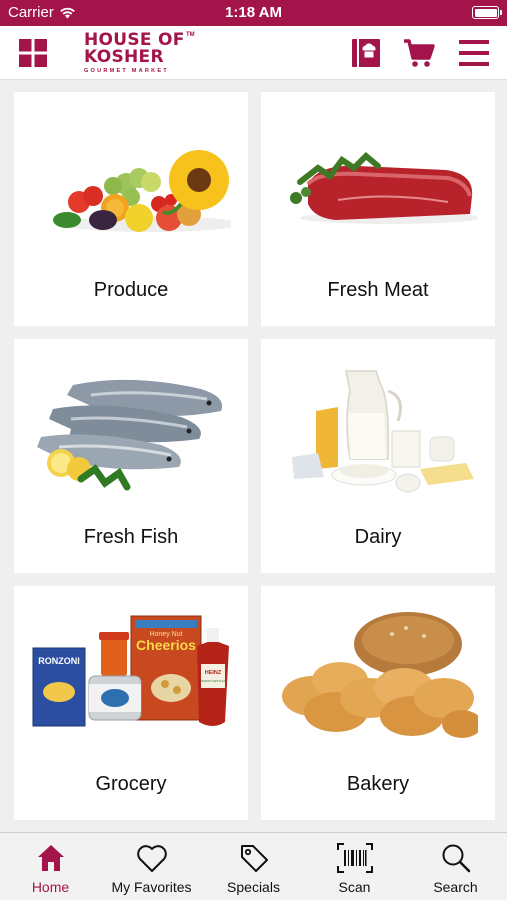 The width and height of the screenshot is (507, 900). Describe the element at coordinates (166, 645) in the screenshot. I see `cereal-name-text: Cheerios` at that location.